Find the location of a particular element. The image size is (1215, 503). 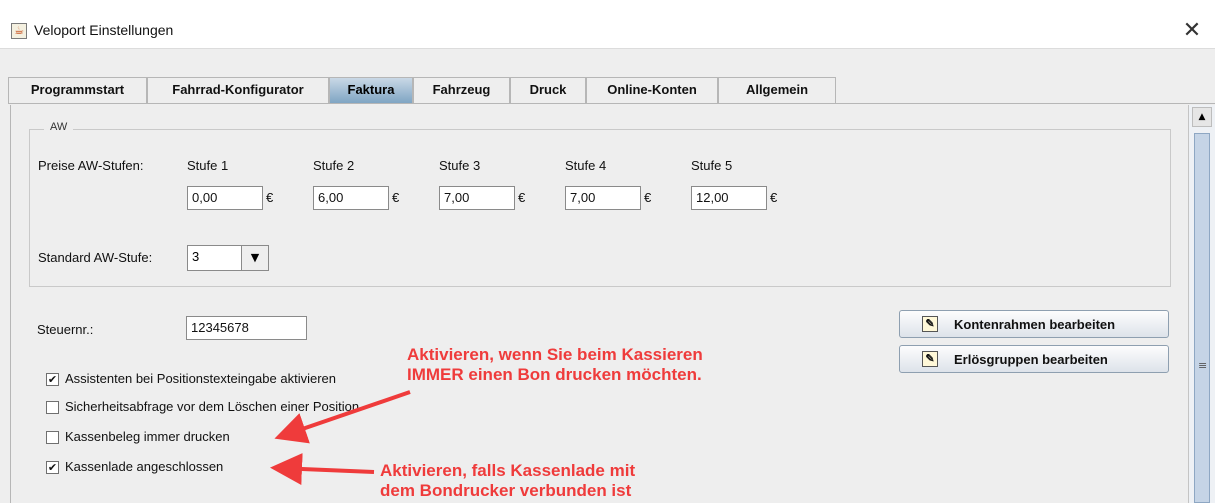

checkbox-delete-confirm is located at coordinates (52, 407).